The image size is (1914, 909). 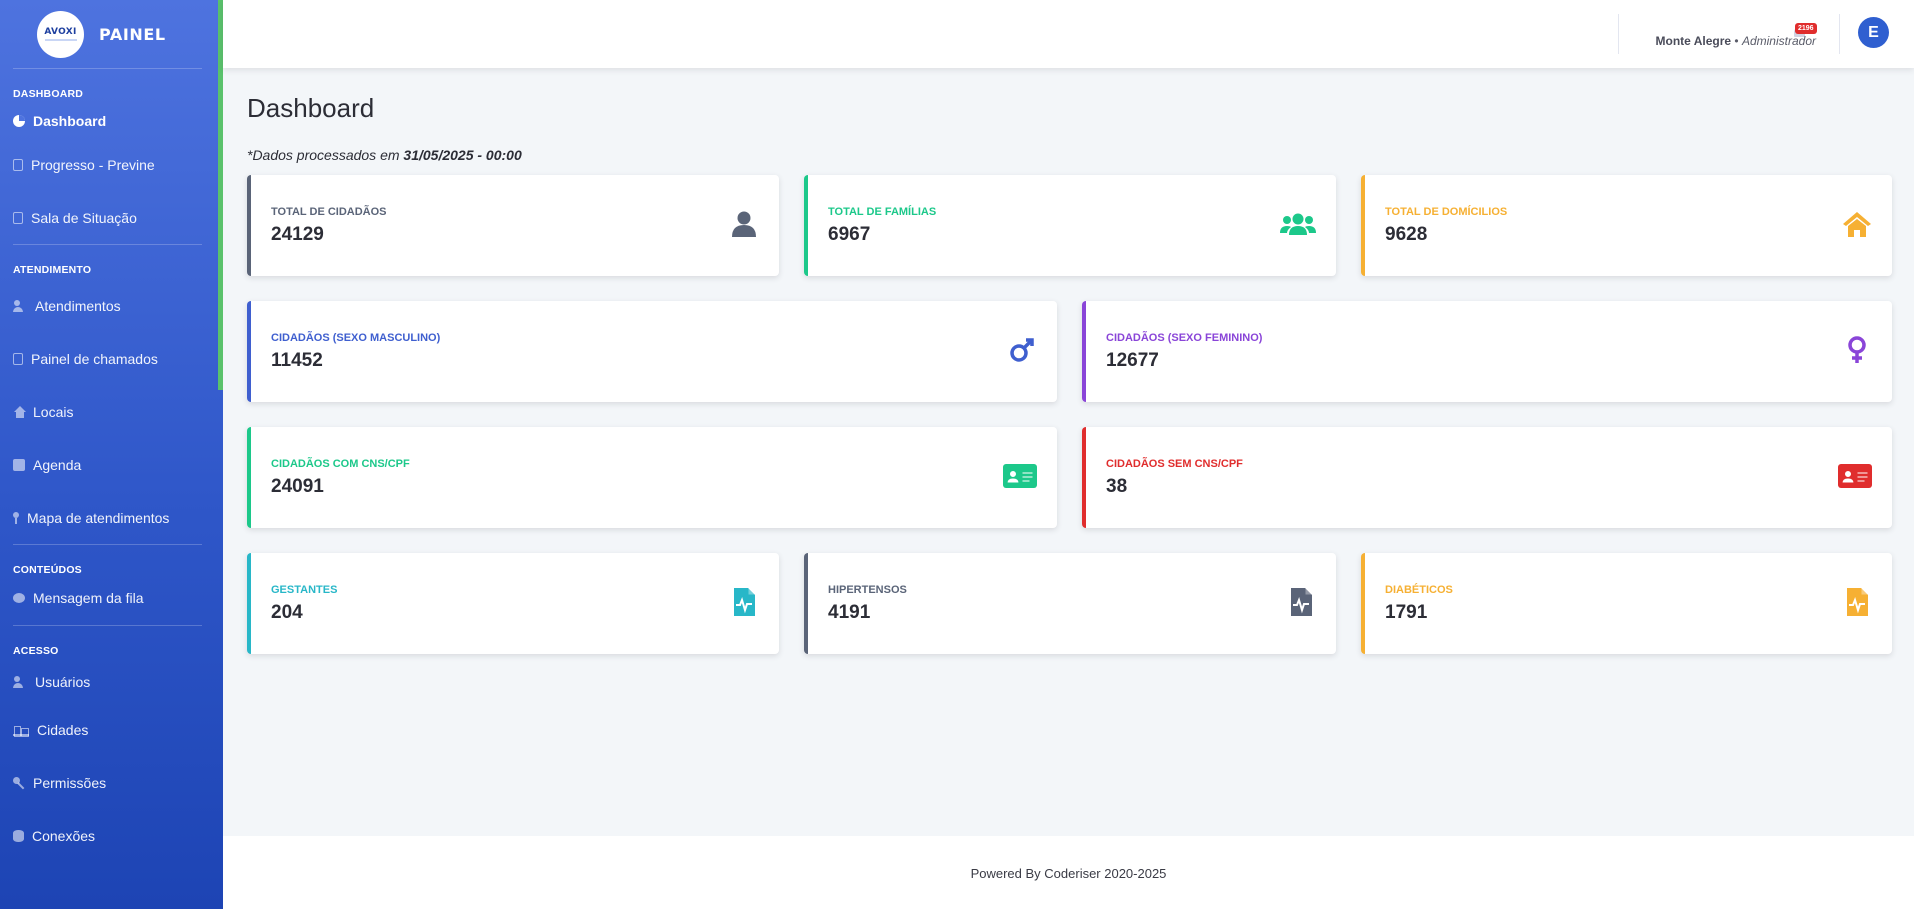 I want to click on card-cidadaos-feminino: CIDADÃOS (SEXO FEMININO) 12677, so click(x=1487, y=351).